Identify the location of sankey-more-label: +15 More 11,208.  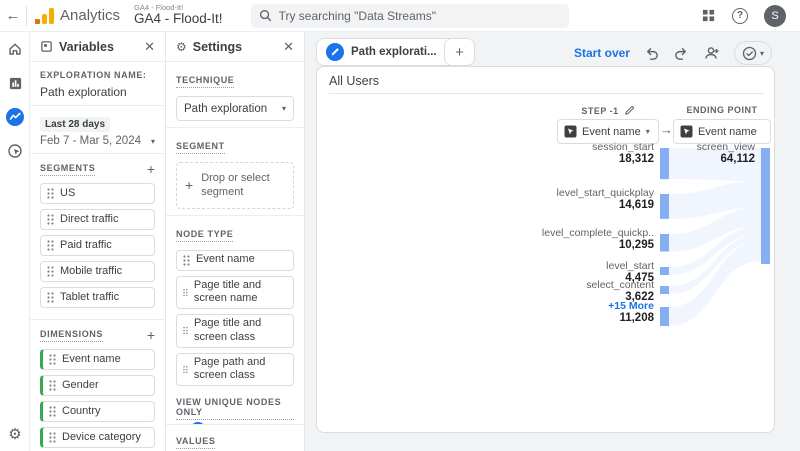
(574, 312).